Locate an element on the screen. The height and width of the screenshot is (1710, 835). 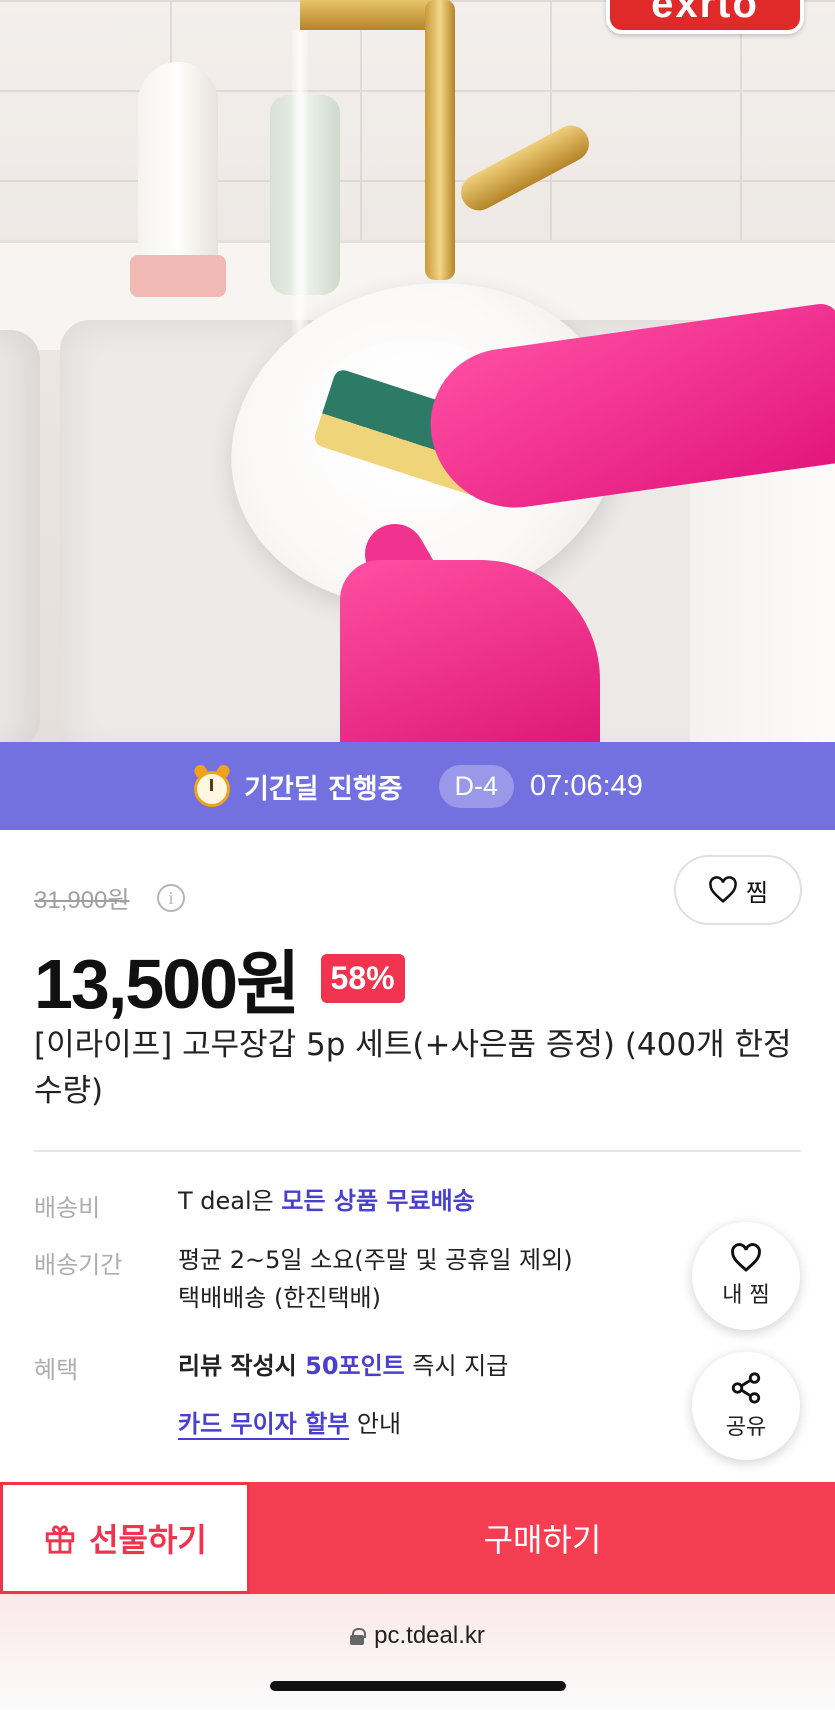
price-row: 13,500원 58% is located at coordinates (219, 978).